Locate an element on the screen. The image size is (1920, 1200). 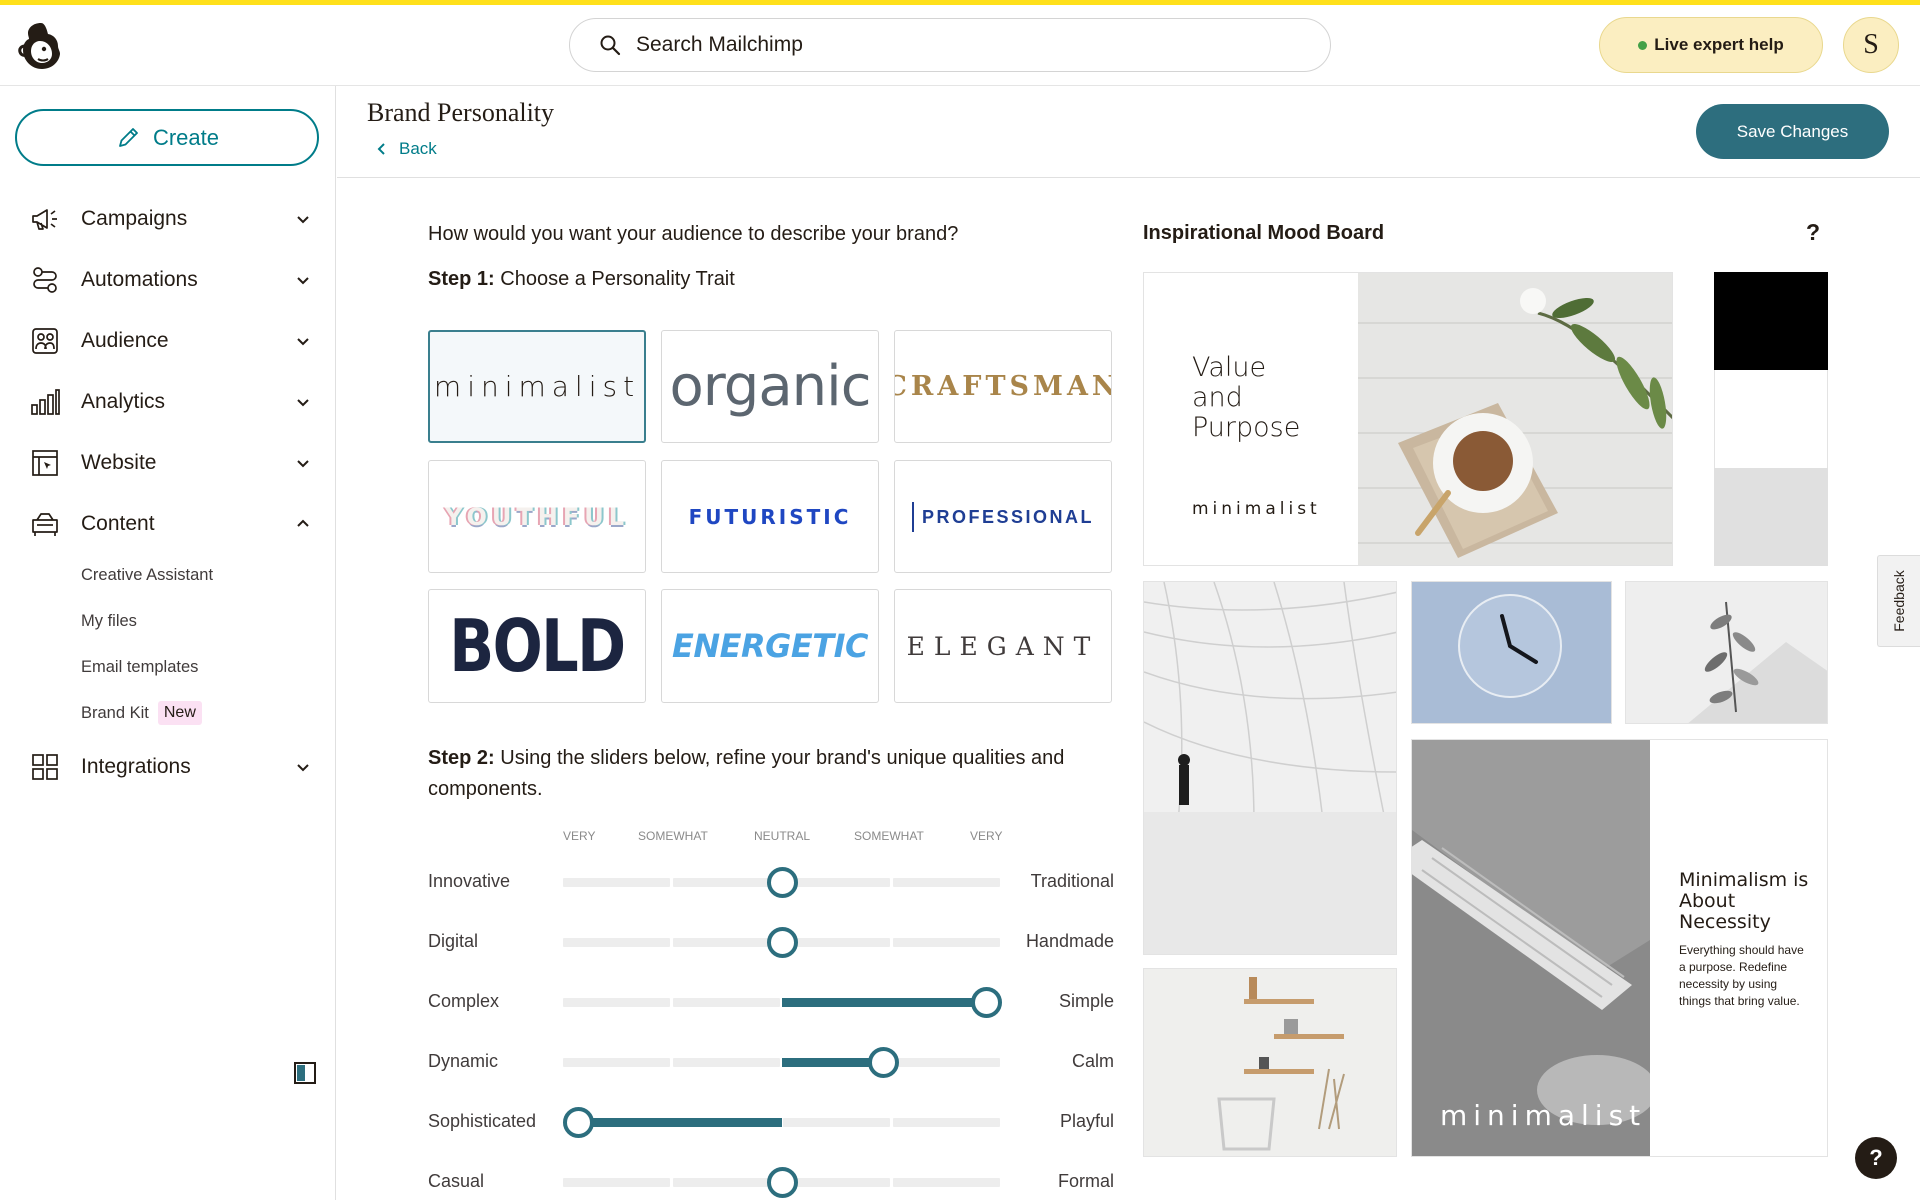
sidebar-item-label: Integrations is located at coordinates (136, 766).